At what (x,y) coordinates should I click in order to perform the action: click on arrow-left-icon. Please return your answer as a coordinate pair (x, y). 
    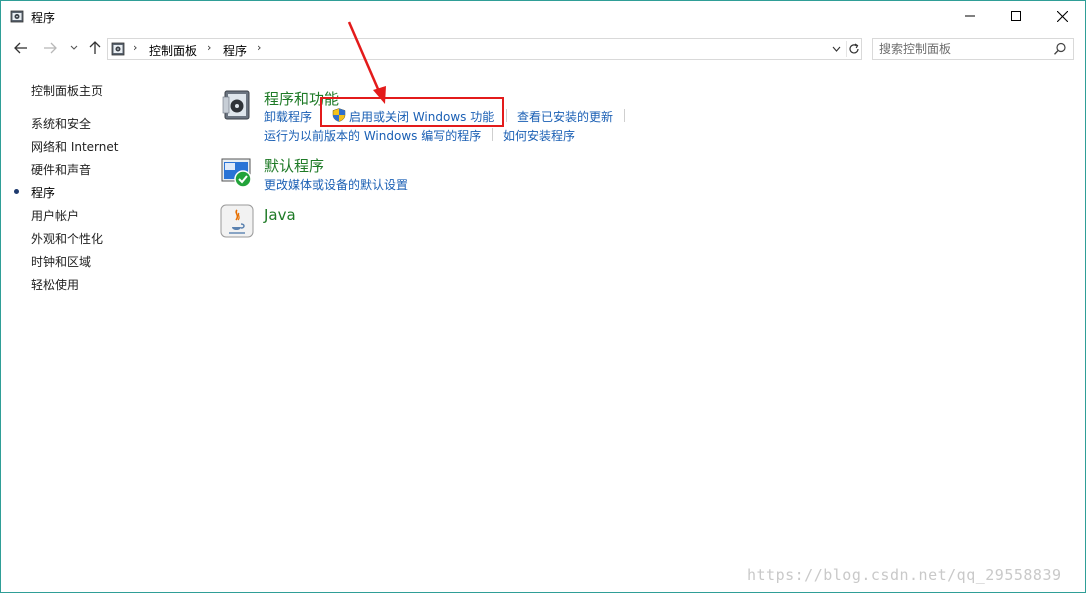
    Looking at the image, I should click on (20, 48).